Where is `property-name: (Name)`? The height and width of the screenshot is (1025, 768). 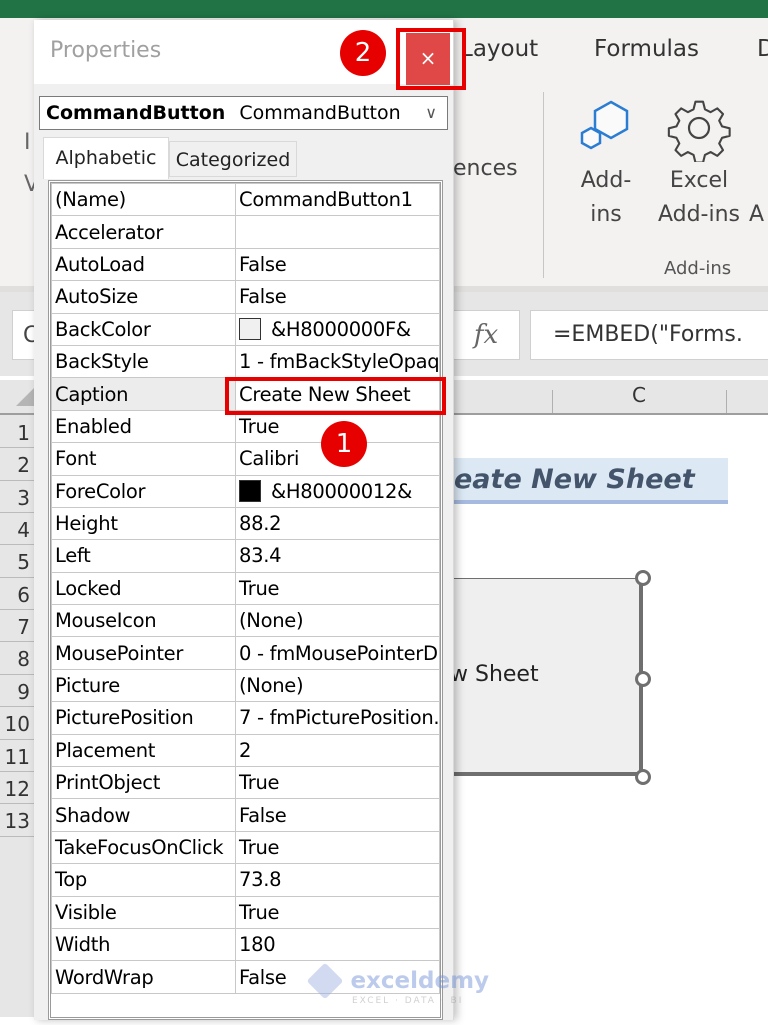 property-name: (Name) is located at coordinates (143, 199).